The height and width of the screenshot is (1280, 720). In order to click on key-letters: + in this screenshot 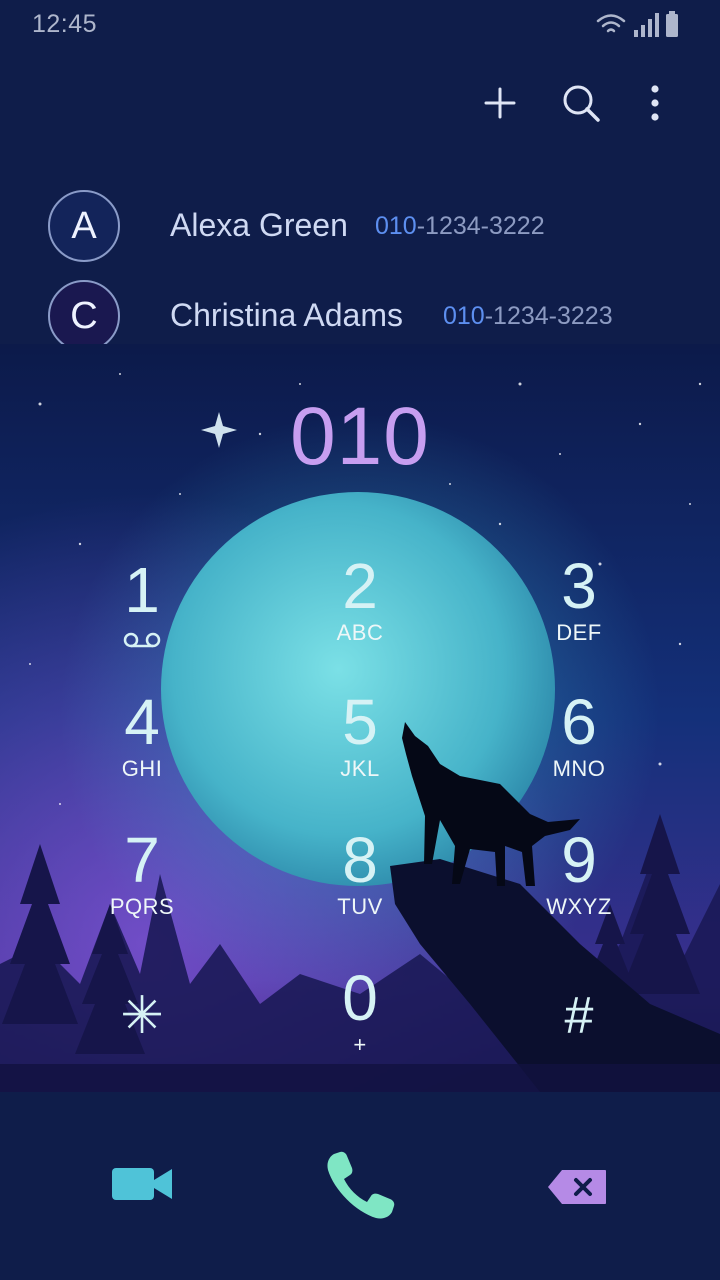, I will do `click(360, 1044)`.